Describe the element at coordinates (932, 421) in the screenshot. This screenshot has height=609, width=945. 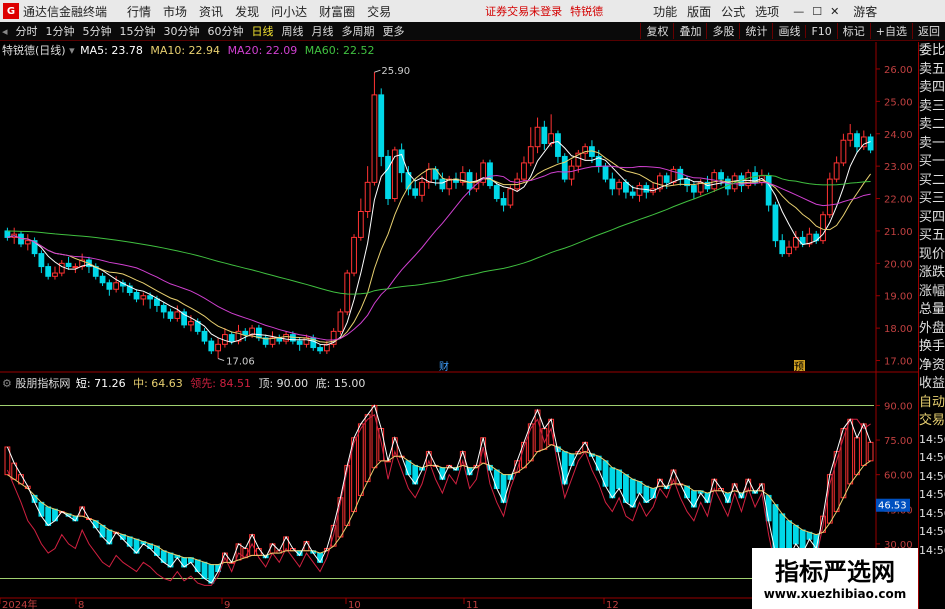
I see `rp-trade: 交易` at that location.